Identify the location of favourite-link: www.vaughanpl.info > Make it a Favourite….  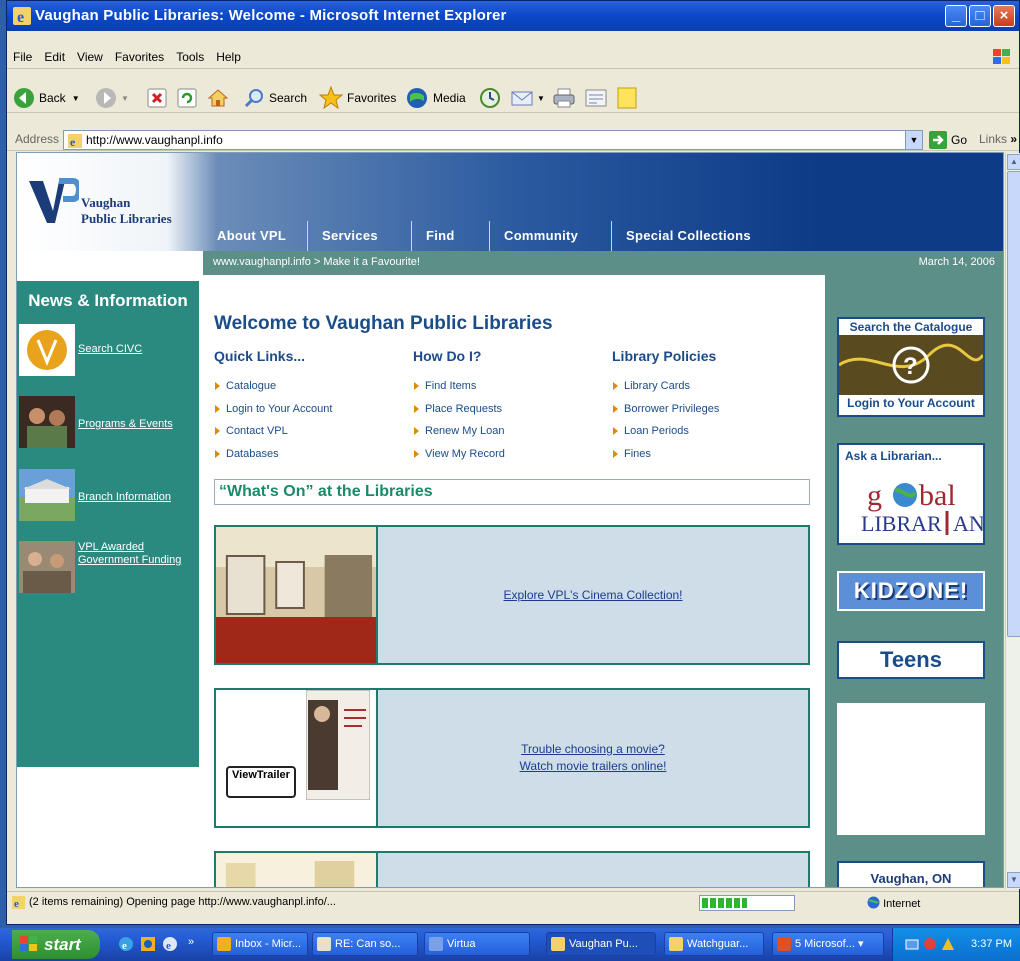
(316, 262).